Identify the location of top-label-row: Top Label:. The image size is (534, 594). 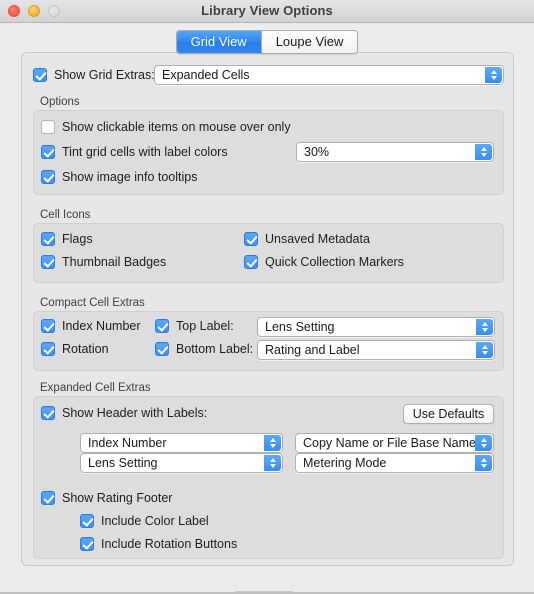
(194, 326).